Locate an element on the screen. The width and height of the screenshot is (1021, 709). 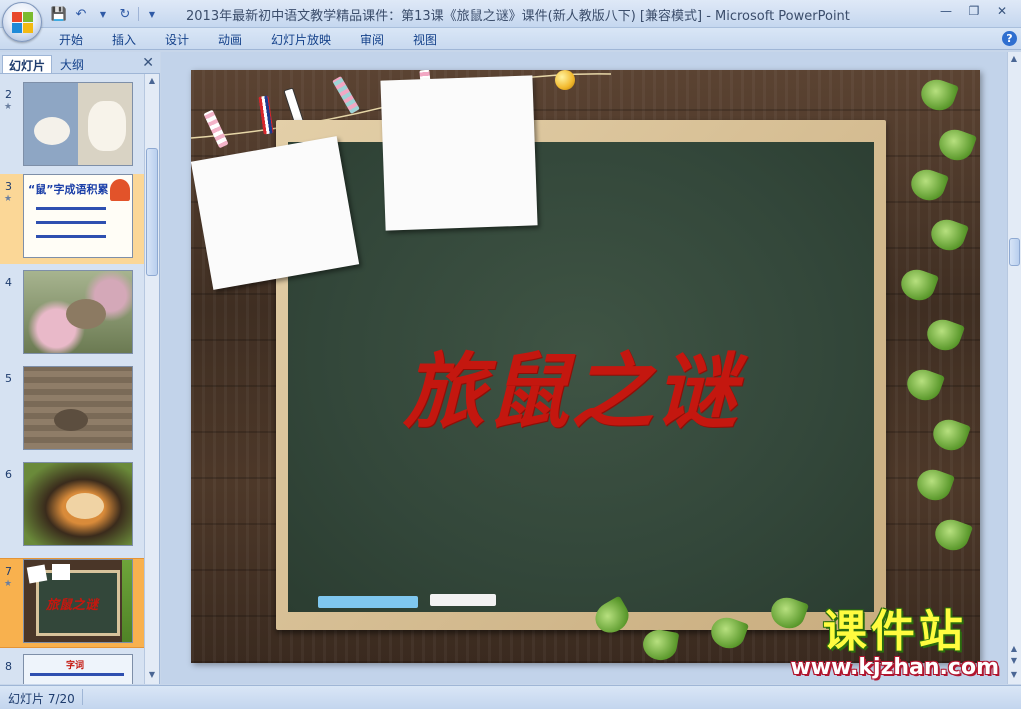
preview-title: “鼠”字成语积累 is located at coordinates (68, 189).